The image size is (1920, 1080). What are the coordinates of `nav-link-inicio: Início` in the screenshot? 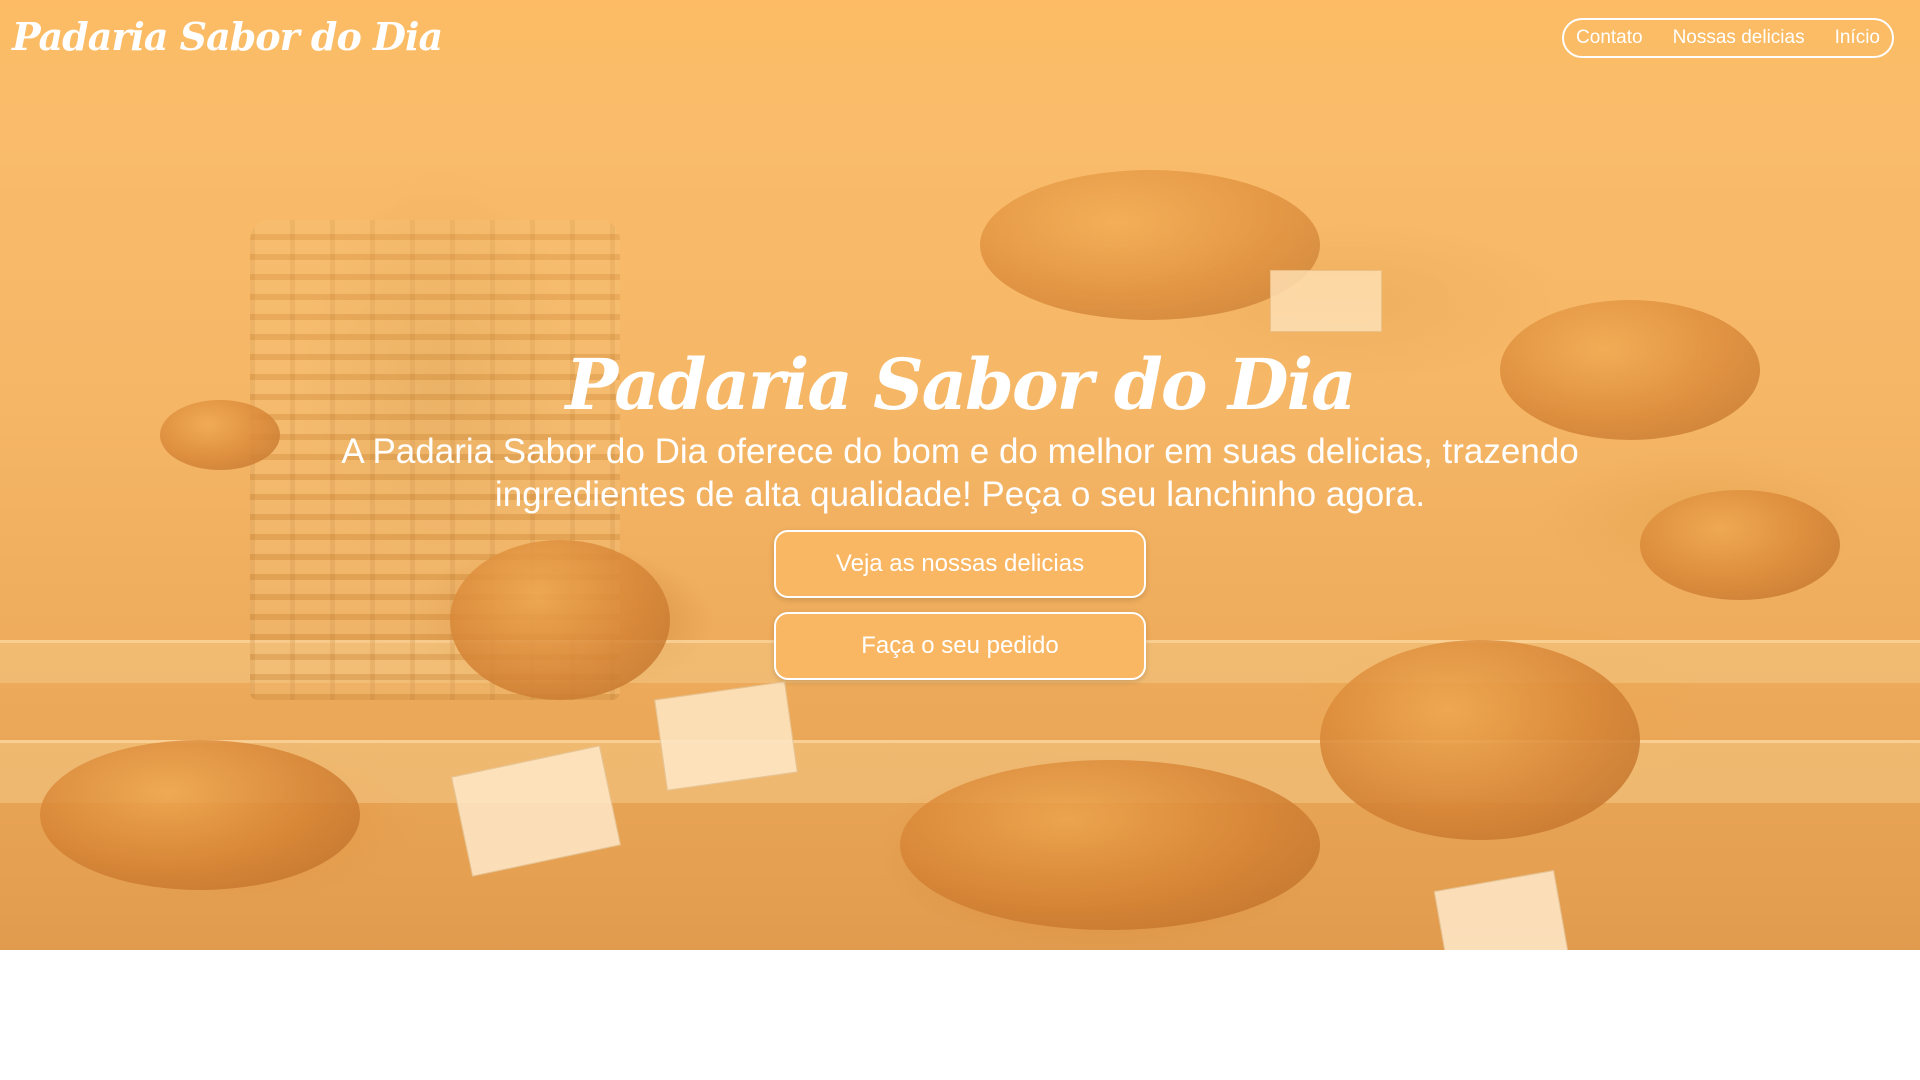 It's located at (1857, 38).